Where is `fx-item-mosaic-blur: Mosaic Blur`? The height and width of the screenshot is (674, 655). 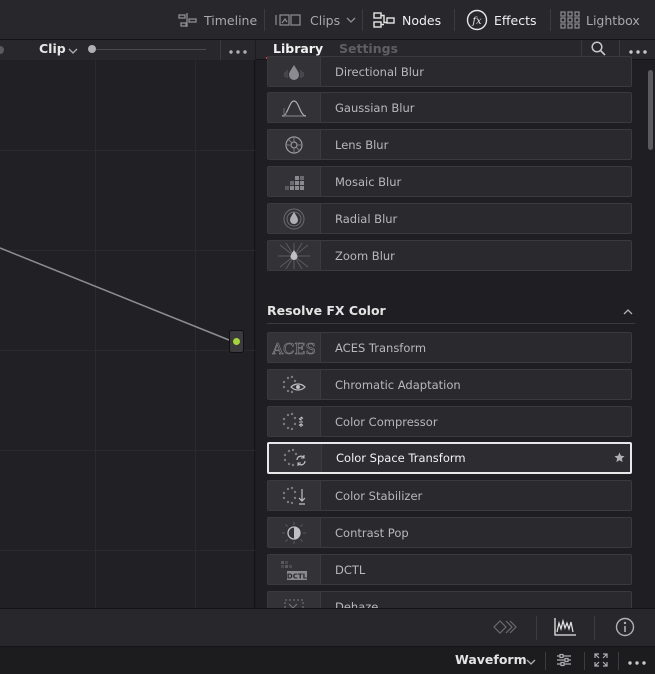
fx-item-mosaic-blur: Mosaic Blur is located at coordinates (449, 181).